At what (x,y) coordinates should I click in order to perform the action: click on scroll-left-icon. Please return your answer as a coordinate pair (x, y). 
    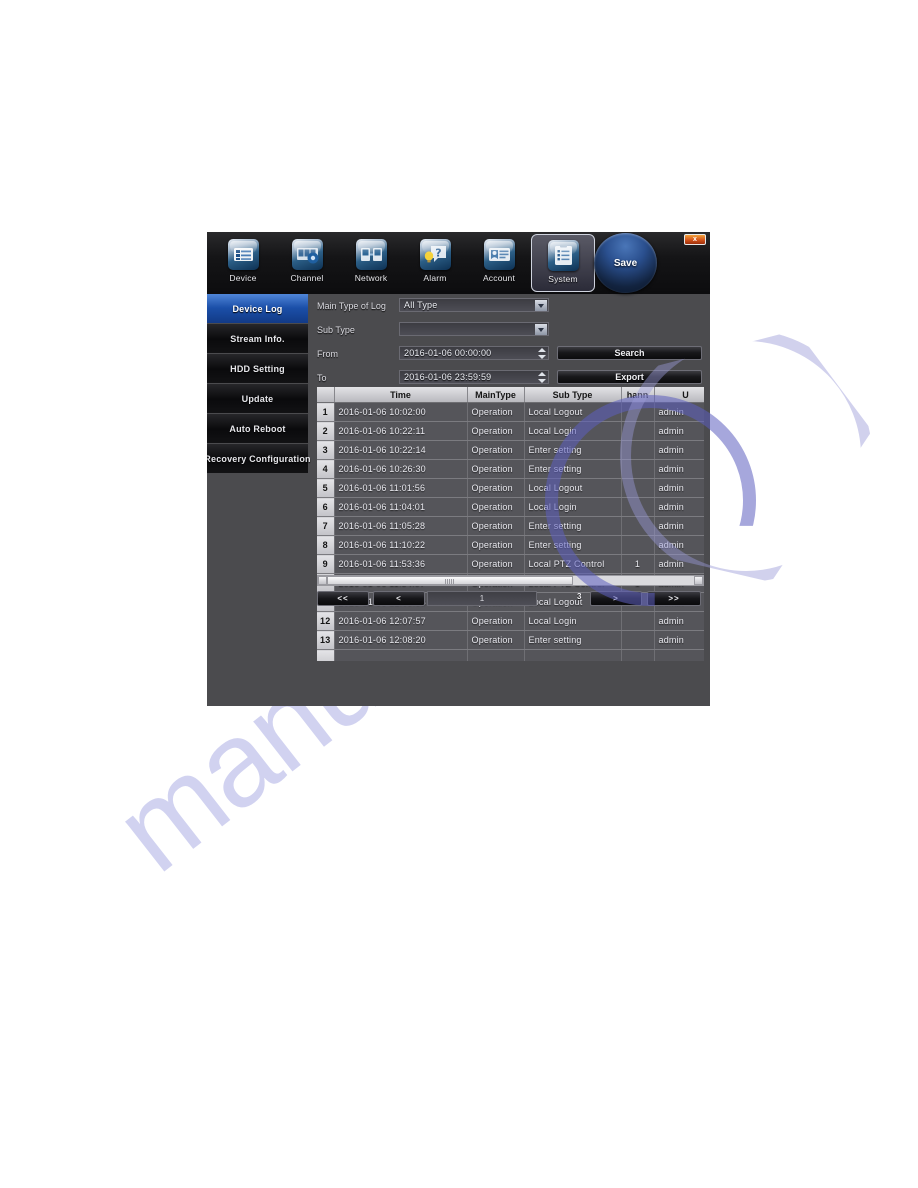
    Looking at the image, I should click on (322, 580).